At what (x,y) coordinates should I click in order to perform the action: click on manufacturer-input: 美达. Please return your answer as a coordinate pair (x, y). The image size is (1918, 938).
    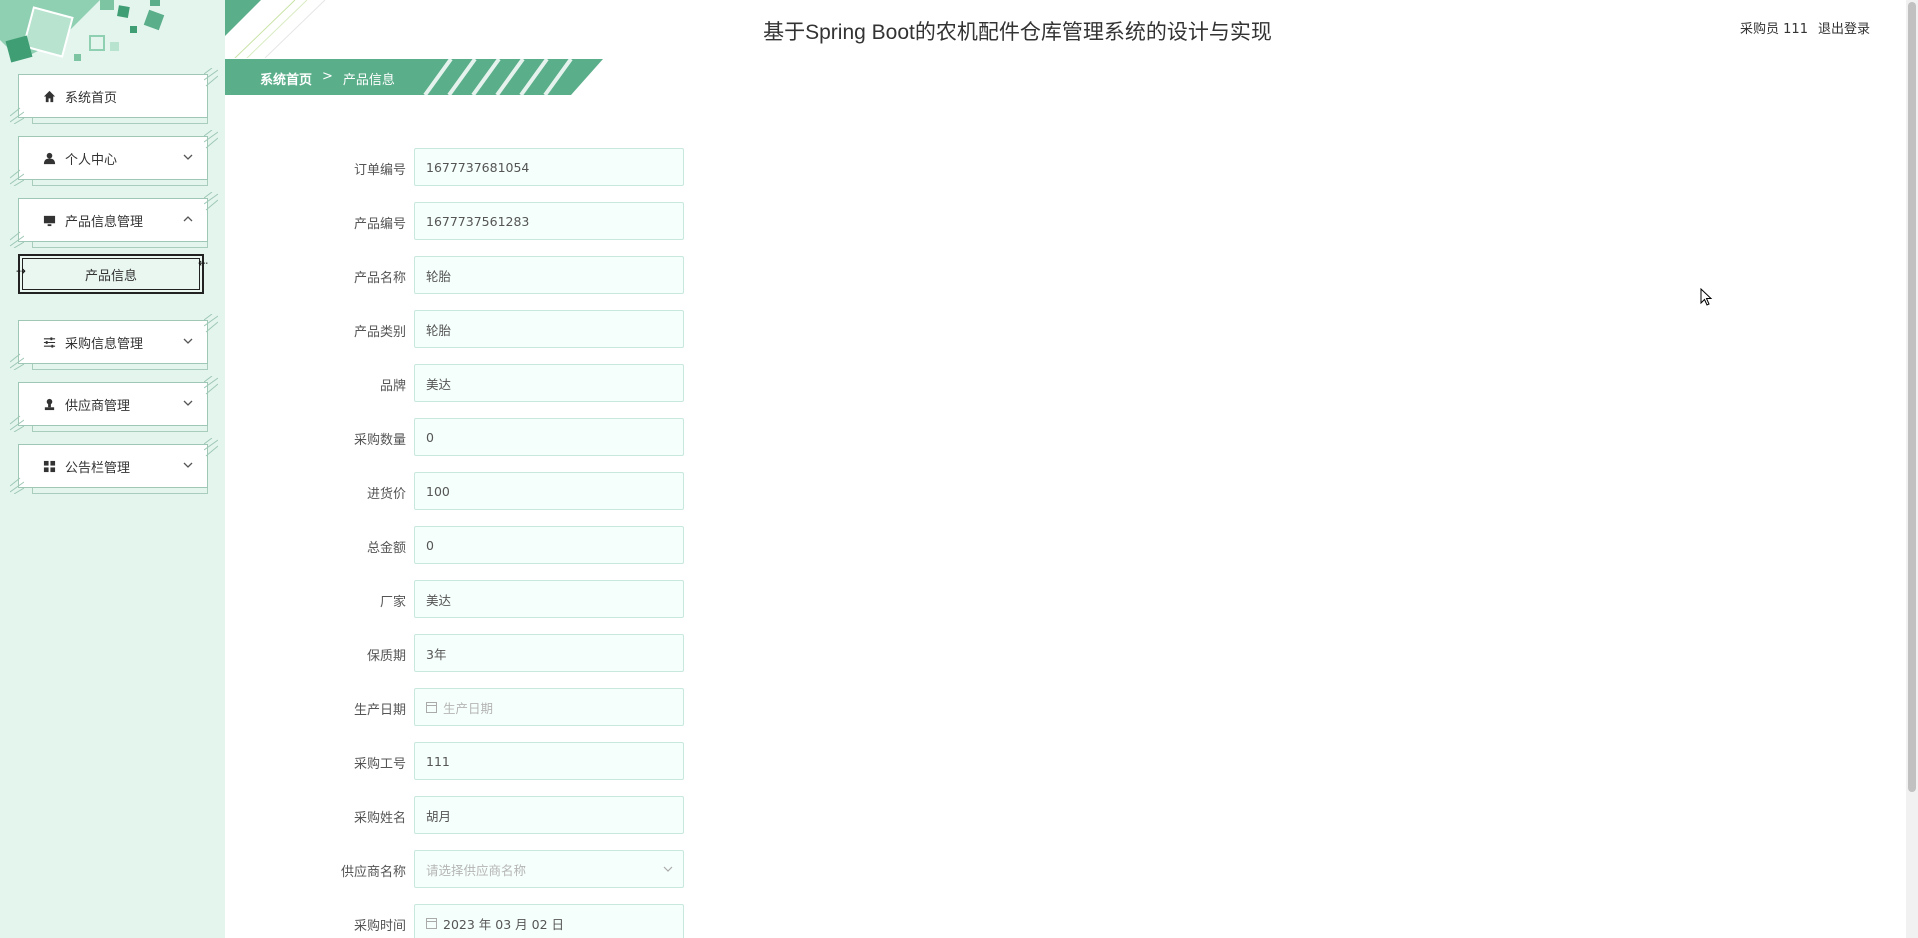
    Looking at the image, I should click on (549, 599).